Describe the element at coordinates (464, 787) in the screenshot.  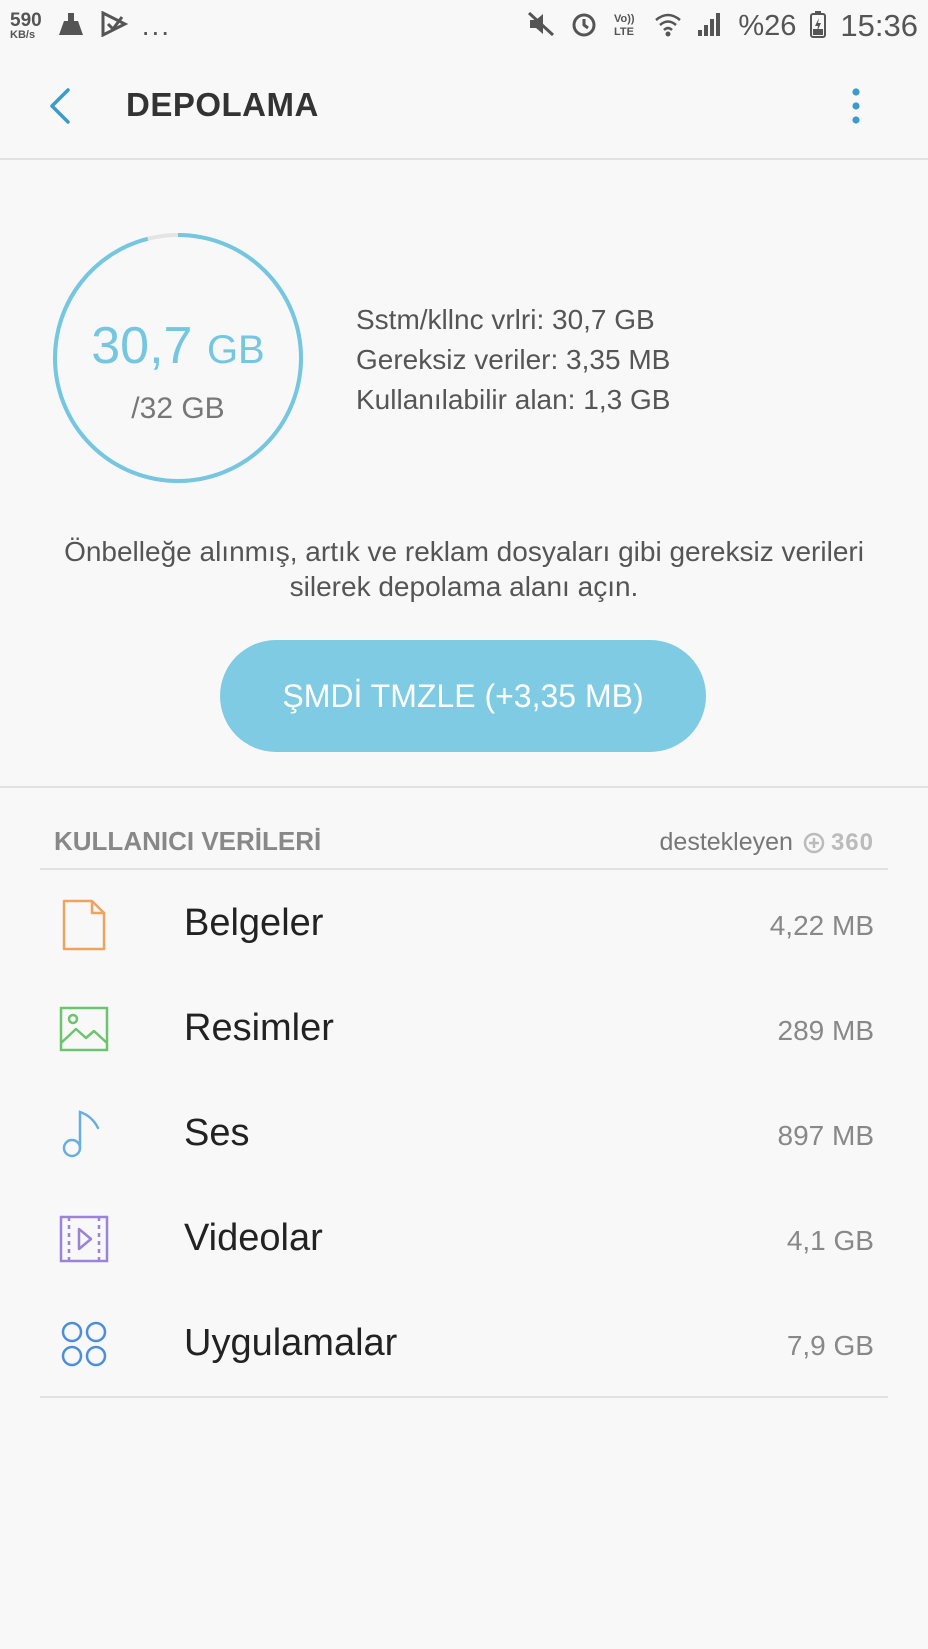
I see `section-divider` at that location.